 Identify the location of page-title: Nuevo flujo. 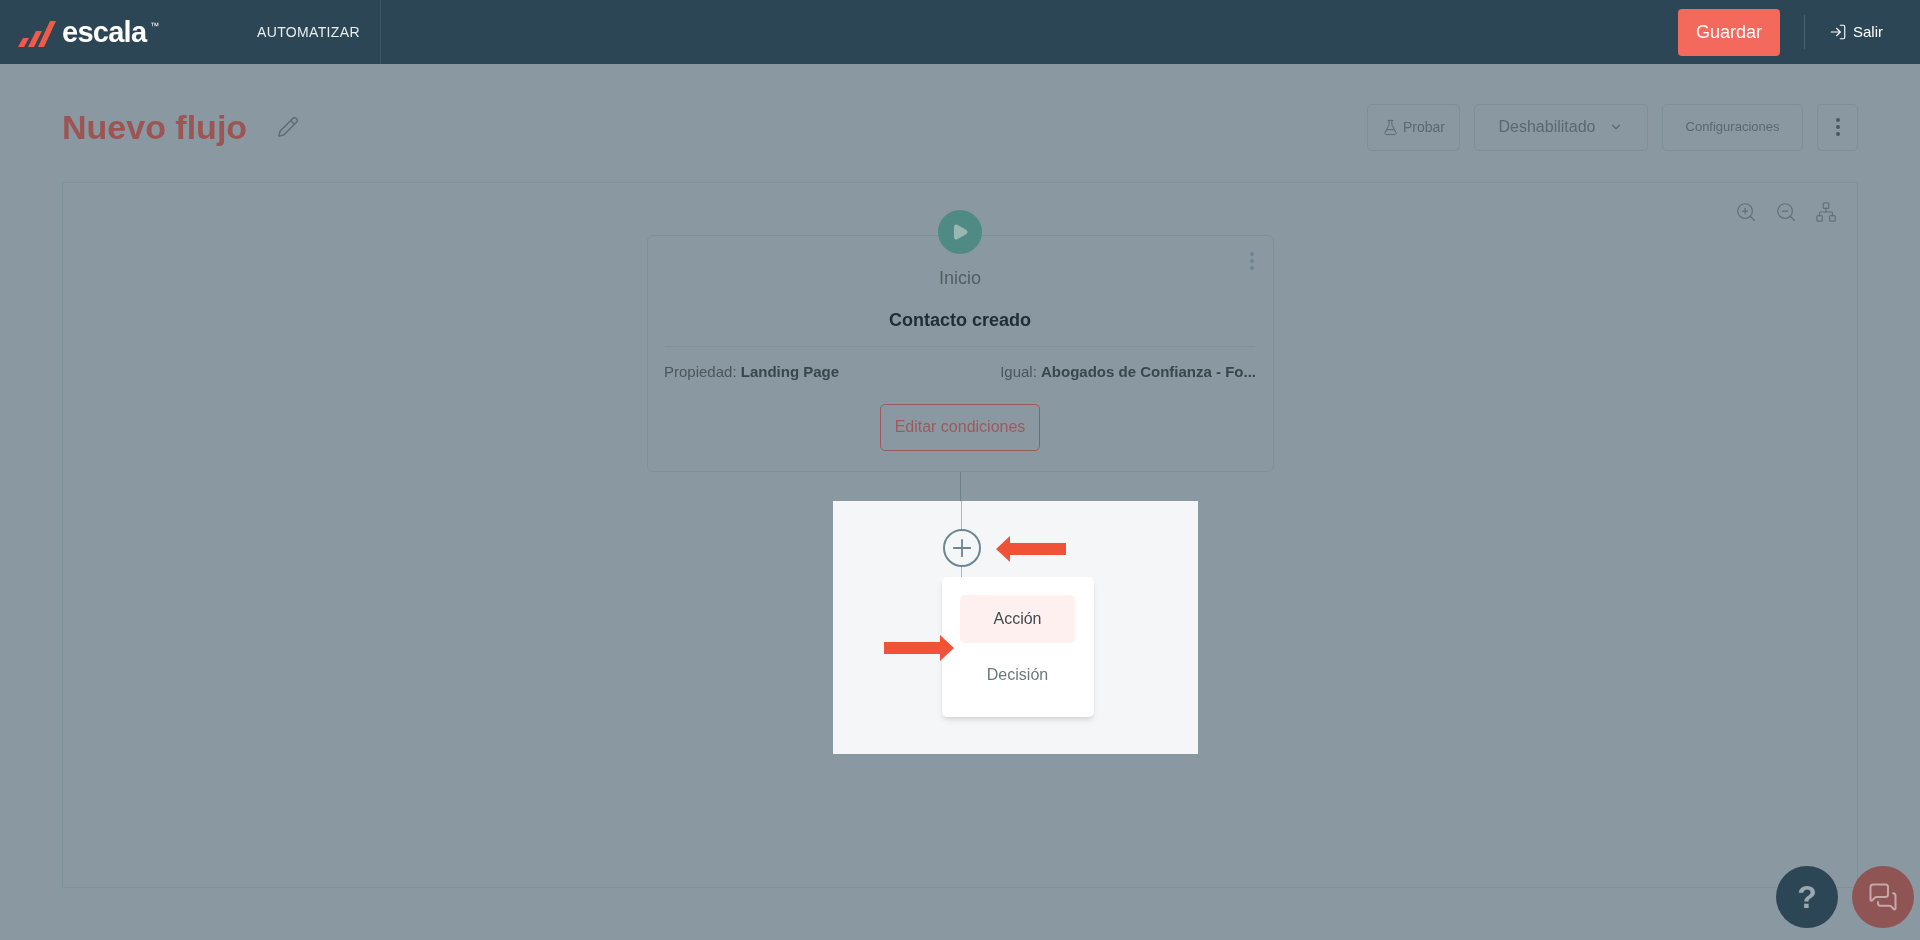
(155, 127).